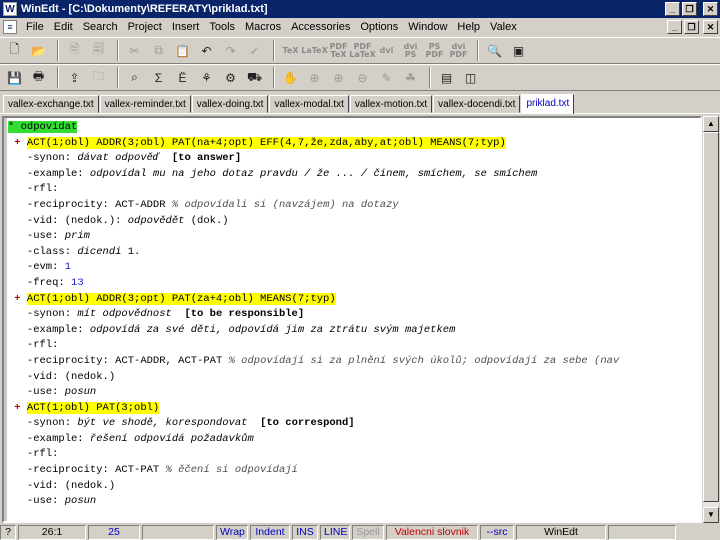 Image resolution: width=720 pixels, height=540 pixels. What do you see at coordinates (362, 50) in the screenshot?
I see `pdflatex-icon: PDF LaTeX` at bounding box center [362, 50].